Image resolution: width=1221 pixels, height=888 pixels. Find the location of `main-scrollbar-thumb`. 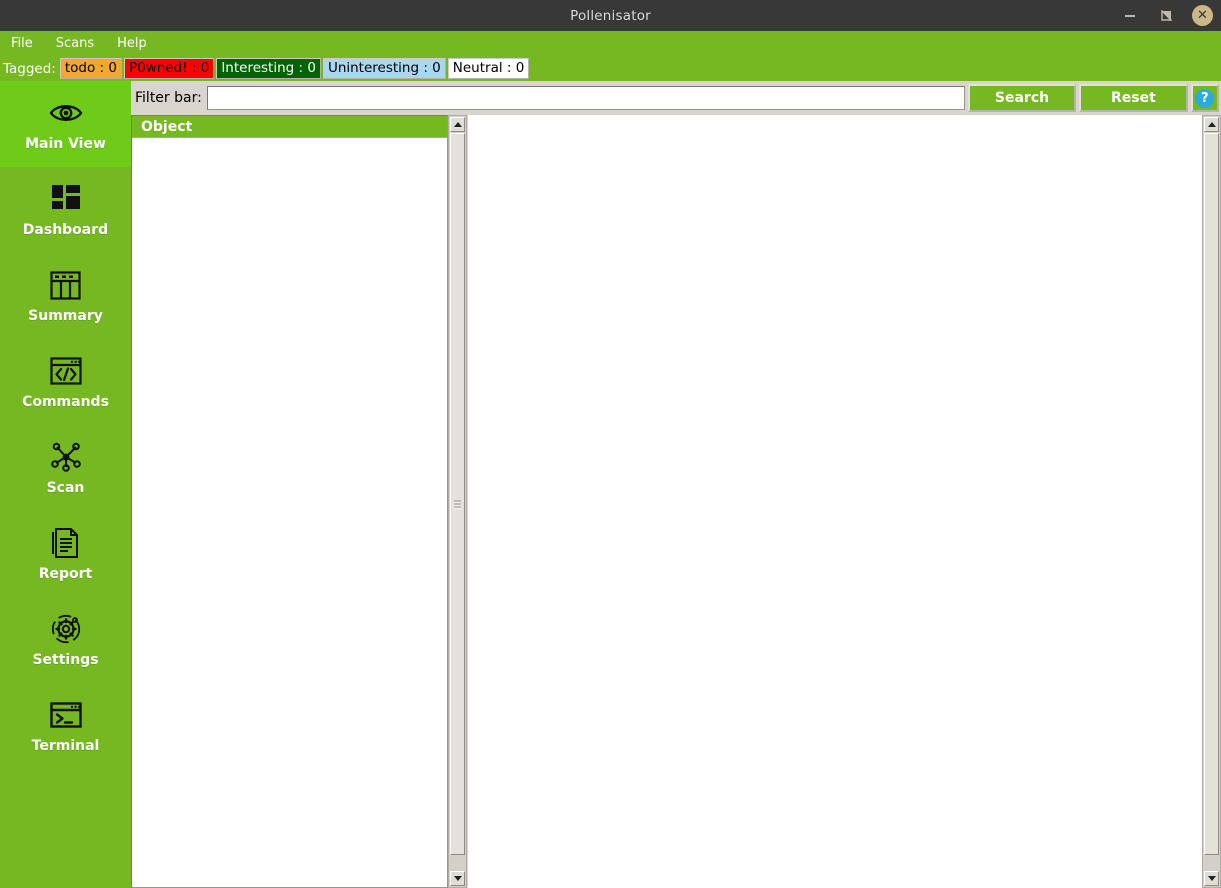

main-scrollbar-thumb is located at coordinates (1211, 494).